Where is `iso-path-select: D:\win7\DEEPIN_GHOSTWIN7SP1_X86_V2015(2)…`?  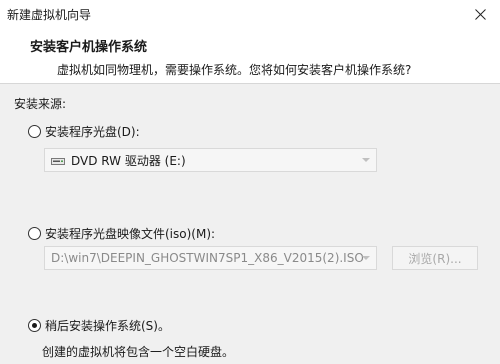
iso-path-select: D:\win7\DEEPIN_GHOSTWIN7SP1_X86_V2015(2)… is located at coordinates (210, 258).